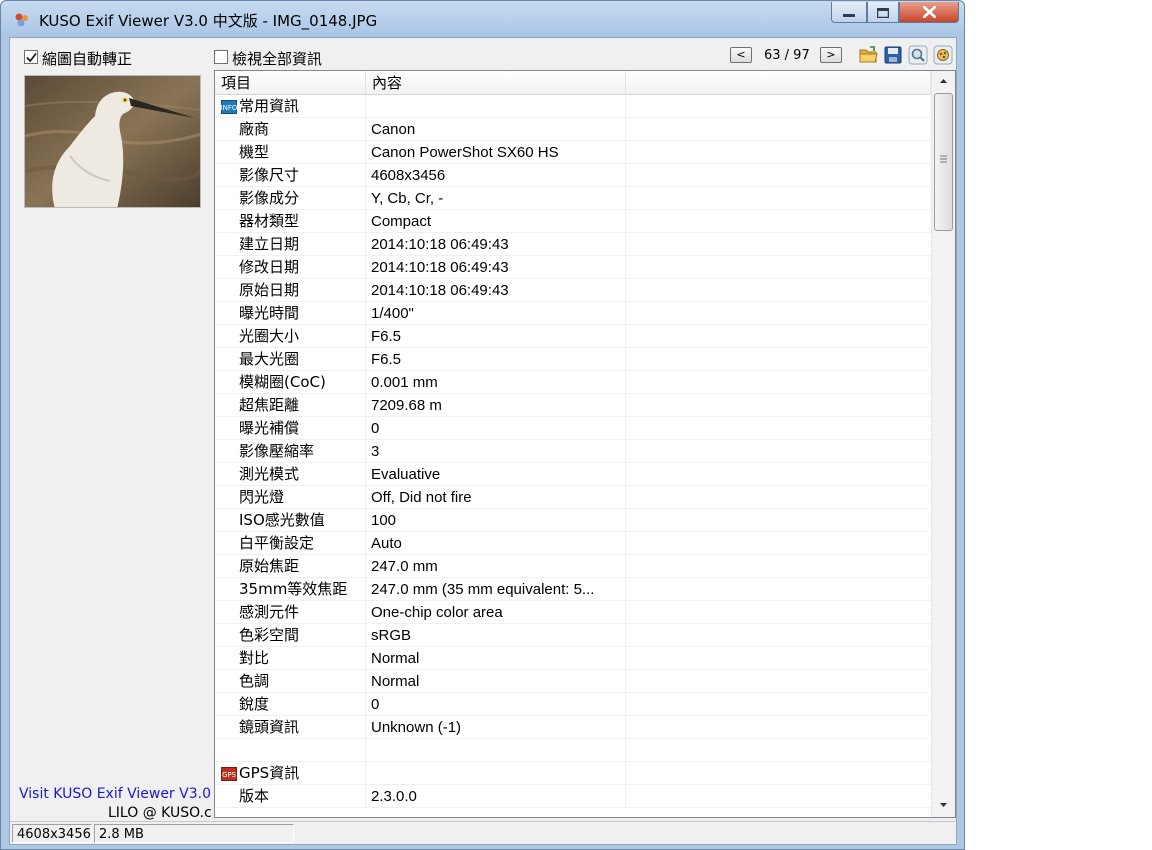 The image size is (1152, 850). I want to click on row-item-value: 4608x3456, so click(496, 175).